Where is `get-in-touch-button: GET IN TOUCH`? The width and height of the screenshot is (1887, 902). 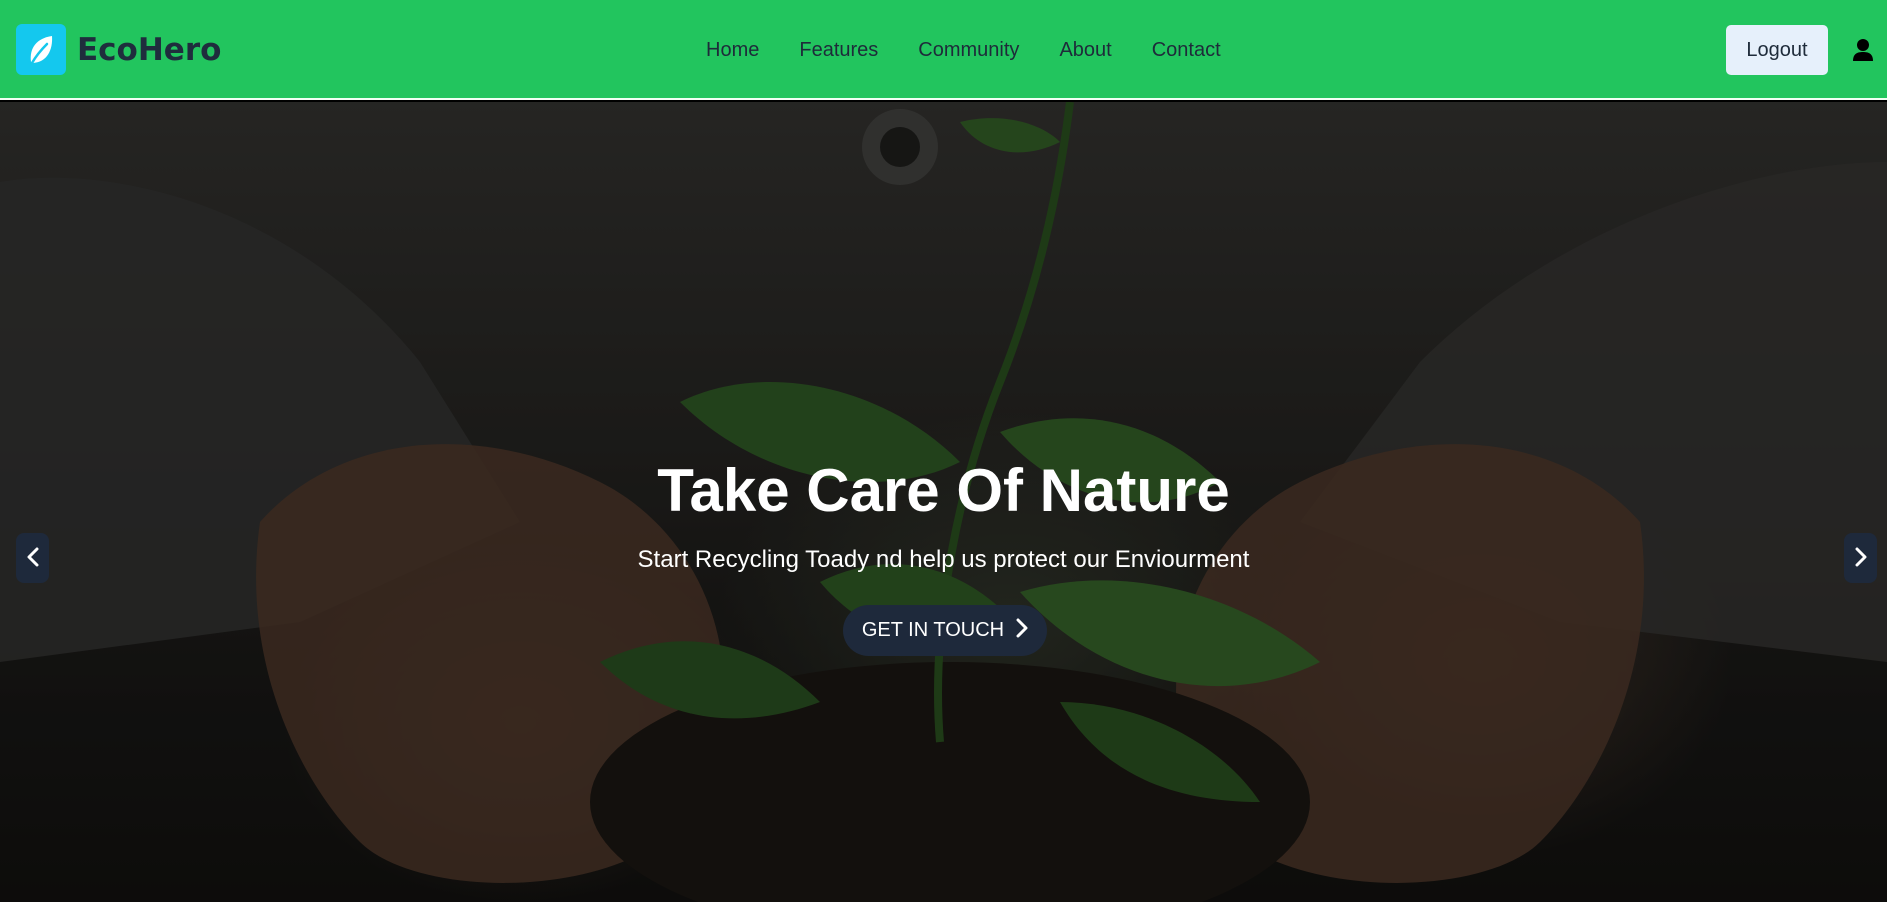 get-in-touch-button: GET IN TOUCH is located at coordinates (945, 630).